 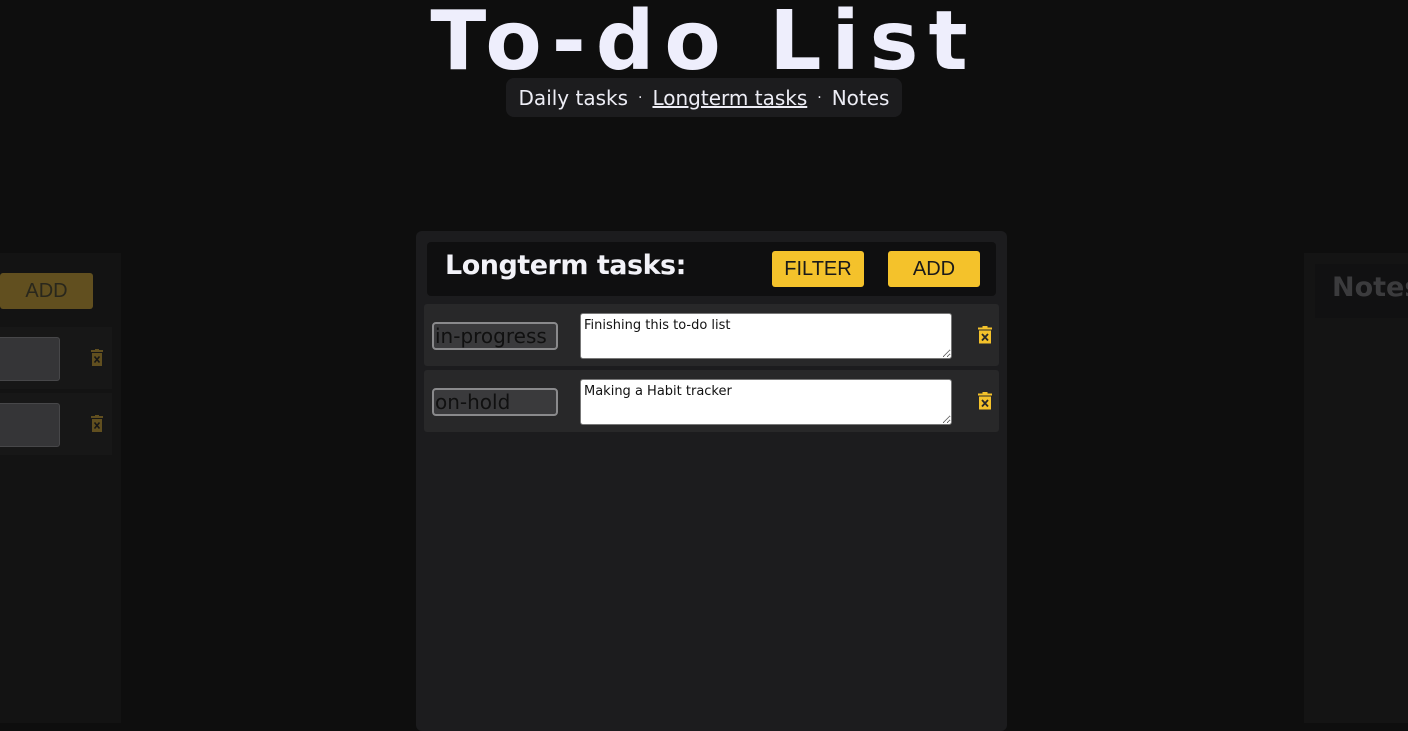 I want to click on task-row: on-hold Making a Habit tracker, so click(x=711, y=401).